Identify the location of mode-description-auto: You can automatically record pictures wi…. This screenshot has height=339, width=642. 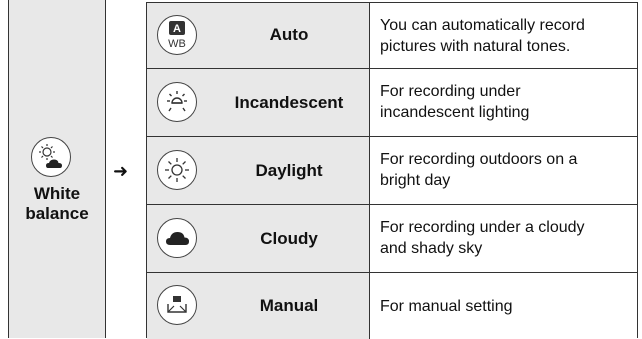
(482, 36).